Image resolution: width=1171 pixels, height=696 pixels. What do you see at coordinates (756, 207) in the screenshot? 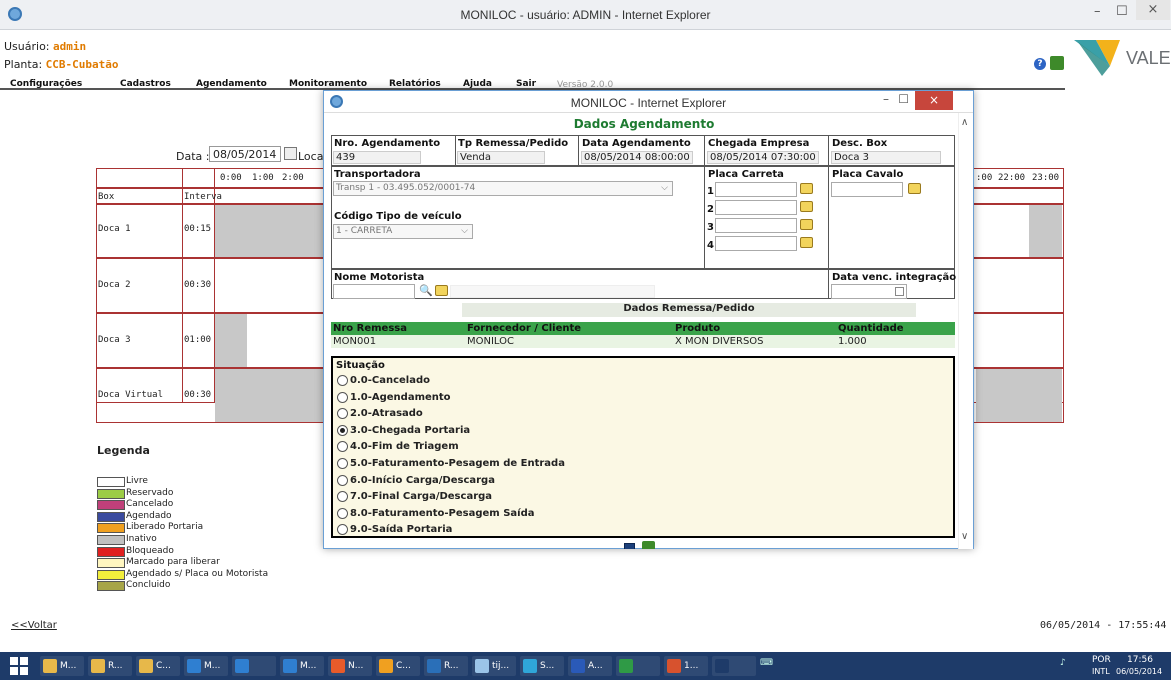
I see `placa-carreta-2-input` at bounding box center [756, 207].